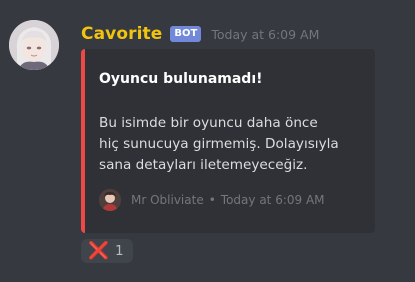  I want to click on footer-timestamp: Today at 6:09 AM, so click(272, 200).